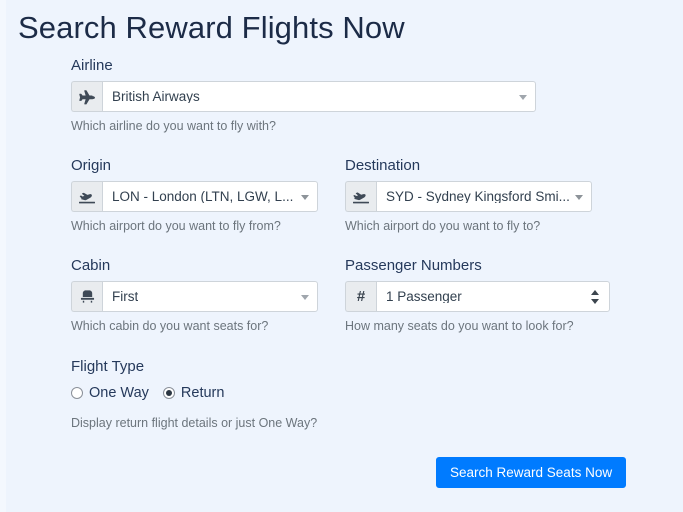 Image resolution: width=683 pixels, height=512 pixels. Describe the element at coordinates (119, 392) in the screenshot. I see `radio-label-one-way: One Way` at that location.